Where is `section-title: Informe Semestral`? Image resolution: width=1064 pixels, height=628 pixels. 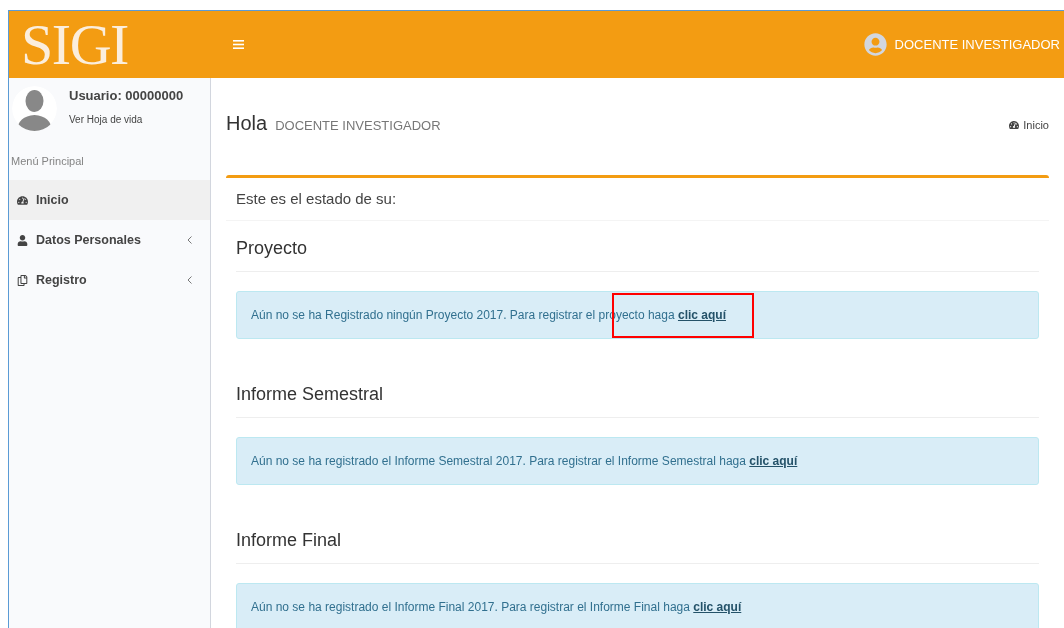 section-title: Informe Semestral is located at coordinates (310, 394).